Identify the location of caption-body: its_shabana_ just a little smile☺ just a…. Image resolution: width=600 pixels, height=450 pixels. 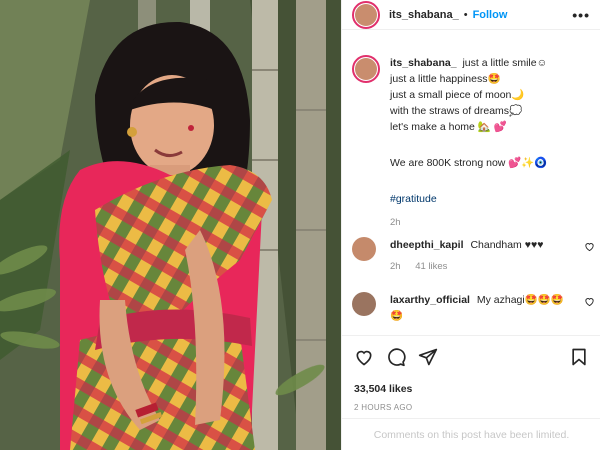
(469, 143).